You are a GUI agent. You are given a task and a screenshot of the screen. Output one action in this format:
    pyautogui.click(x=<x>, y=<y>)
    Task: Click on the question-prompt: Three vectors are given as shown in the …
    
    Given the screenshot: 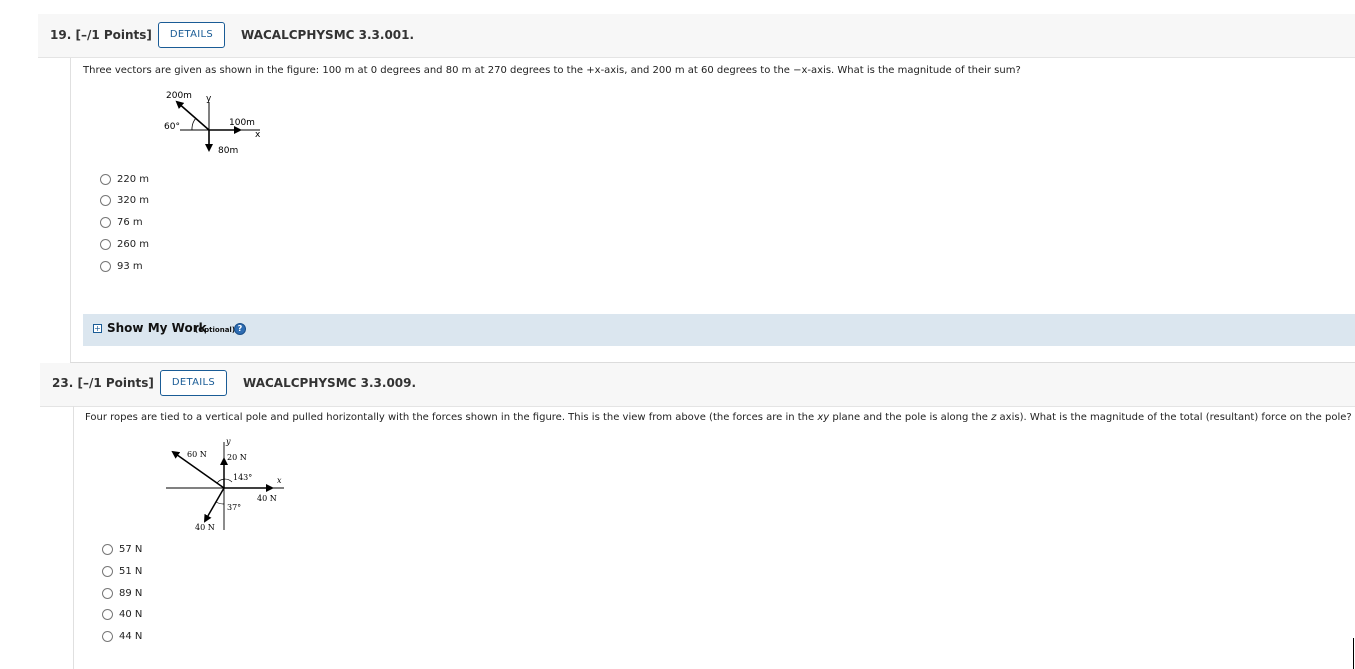 What is the action you would take?
    pyautogui.click(x=552, y=70)
    